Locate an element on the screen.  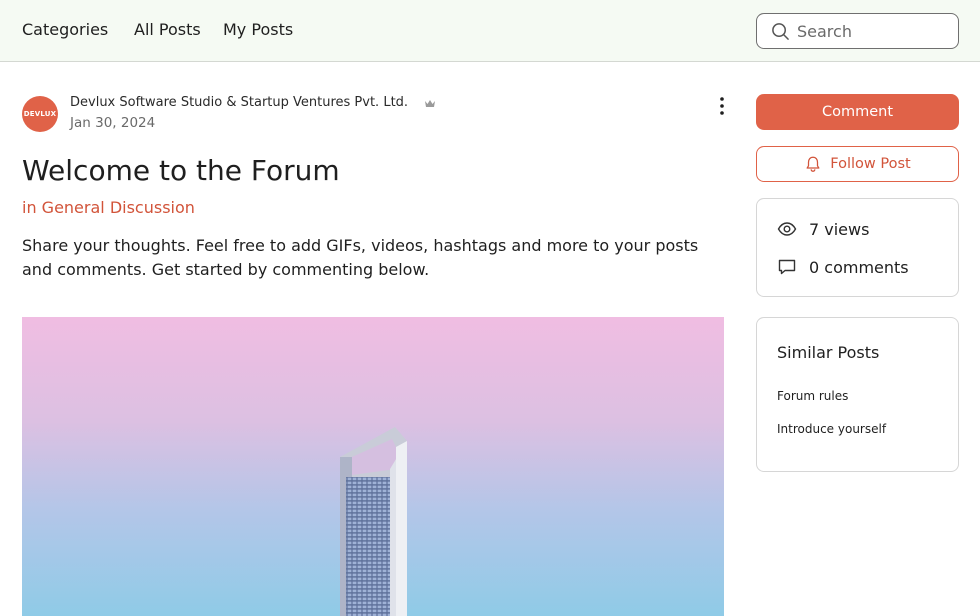
similar-posts-title: Similar Posts is located at coordinates (828, 352).